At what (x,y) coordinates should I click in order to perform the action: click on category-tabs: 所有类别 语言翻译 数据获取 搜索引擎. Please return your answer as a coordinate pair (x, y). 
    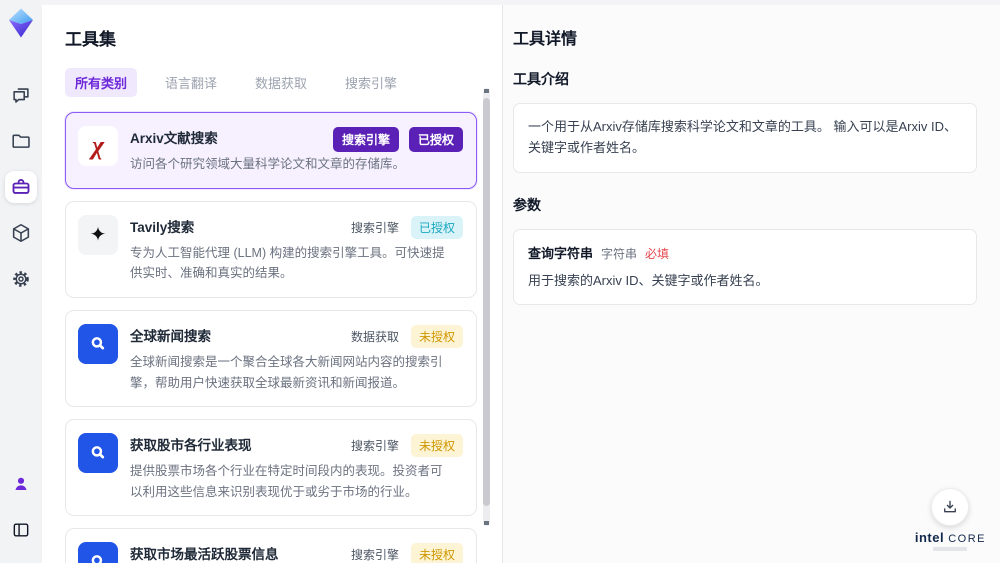
    Looking at the image, I should click on (271, 82).